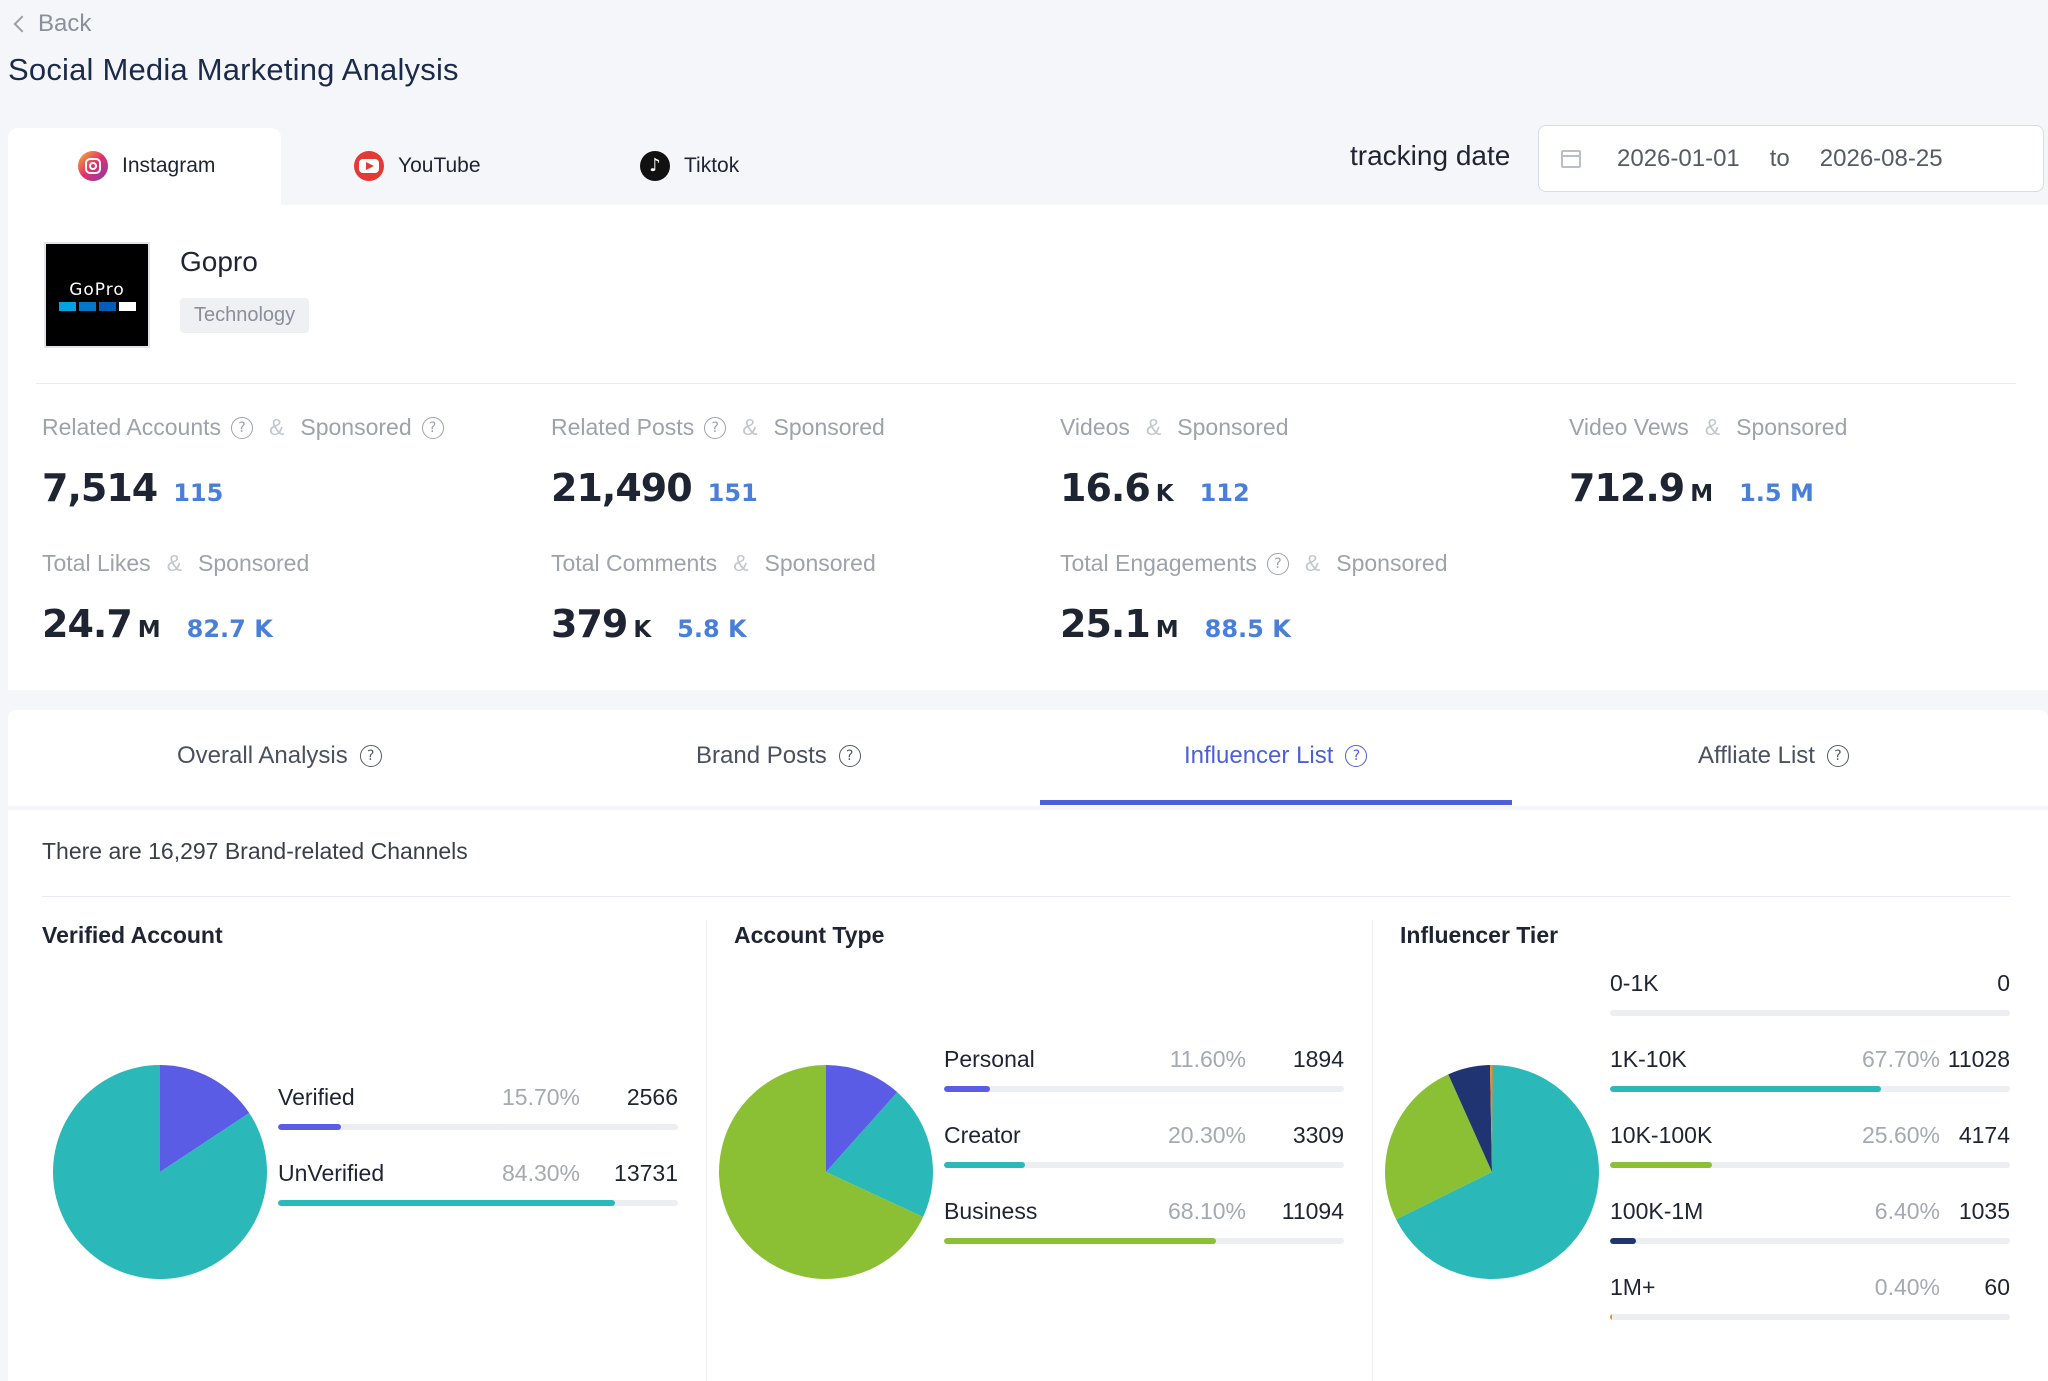 The width and height of the screenshot is (2048, 1381). I want to click on tab-influencer-list: Influencer List?, so click(1276, 756).